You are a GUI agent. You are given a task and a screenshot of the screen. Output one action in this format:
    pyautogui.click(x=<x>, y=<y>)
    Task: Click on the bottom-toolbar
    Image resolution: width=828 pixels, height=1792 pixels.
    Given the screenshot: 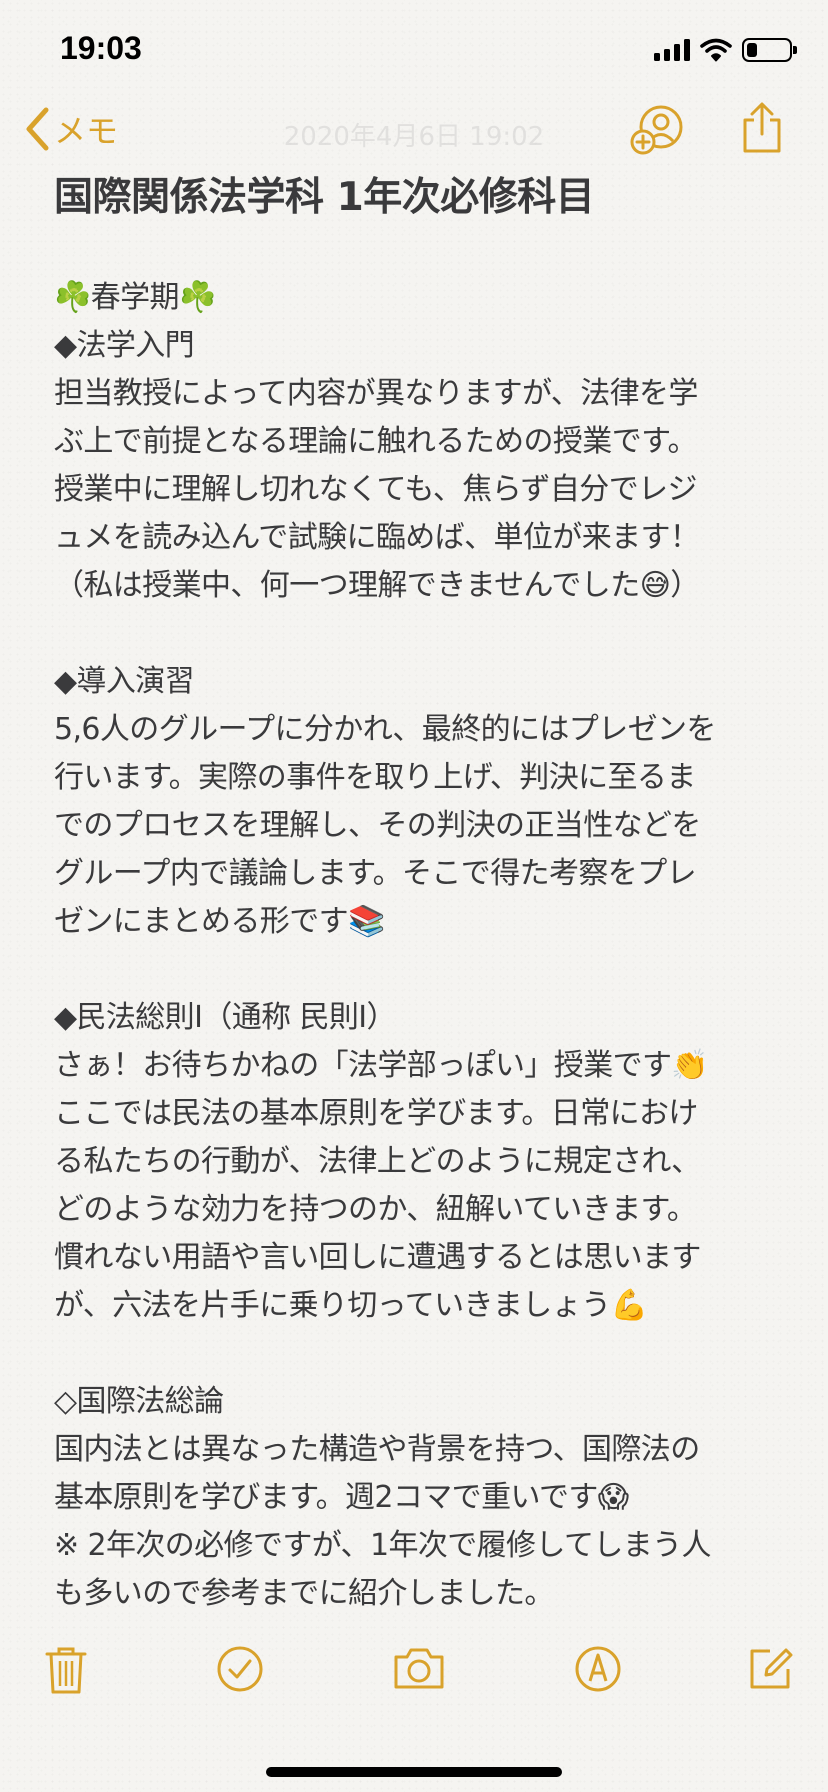 What is the action you would take?
    pyautogui.click(x=414, y=1680)
    